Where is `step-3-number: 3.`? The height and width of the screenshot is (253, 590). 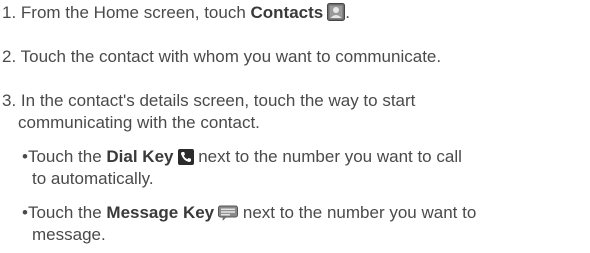 step-3-number: 3. is located at coordinates (9, 100).